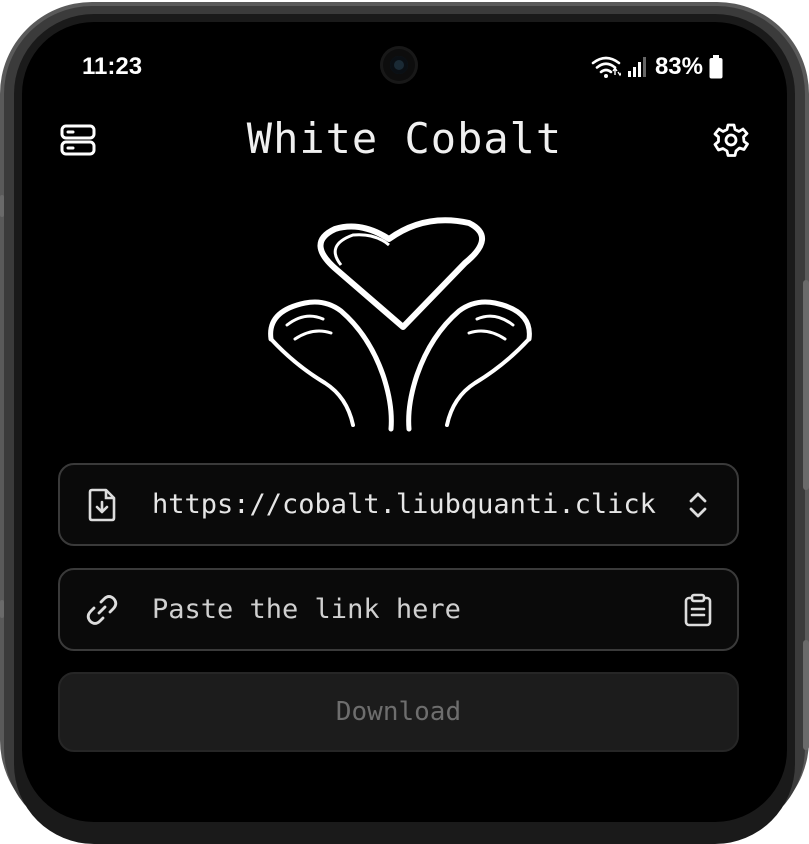 This screenshot has height=844, width=809. I want to click on heart-hands-logo, so click(400, 325).